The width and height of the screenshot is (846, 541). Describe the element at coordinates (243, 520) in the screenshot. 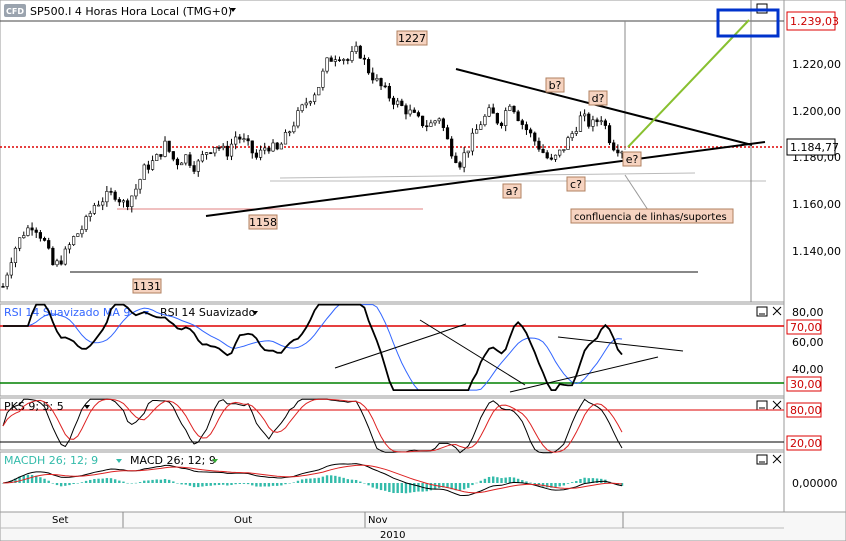

I see `month-label: Out` at that location.